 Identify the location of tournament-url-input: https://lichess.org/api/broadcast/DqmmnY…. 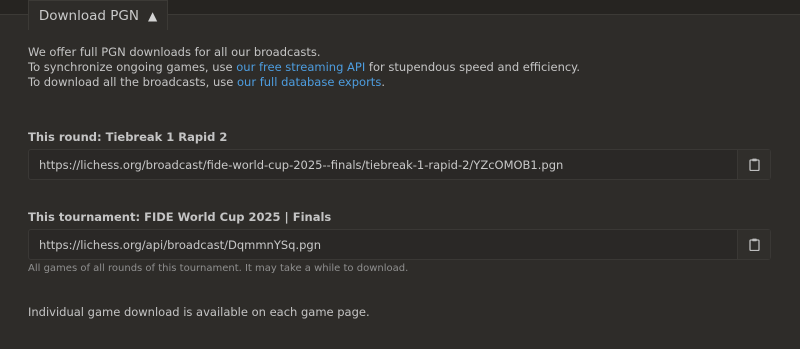
(383, 245).